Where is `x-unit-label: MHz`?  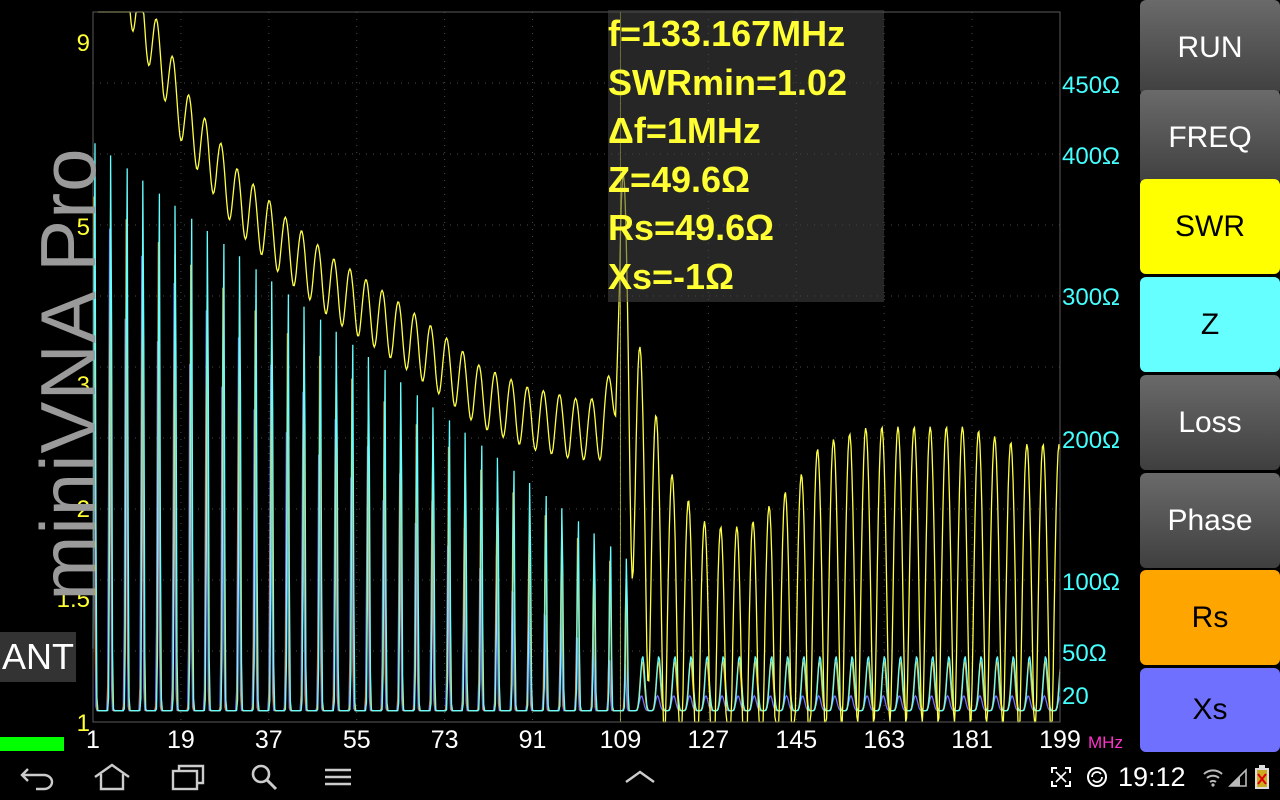 x-unit-label: MHz is located at coordinates (1105, 742).